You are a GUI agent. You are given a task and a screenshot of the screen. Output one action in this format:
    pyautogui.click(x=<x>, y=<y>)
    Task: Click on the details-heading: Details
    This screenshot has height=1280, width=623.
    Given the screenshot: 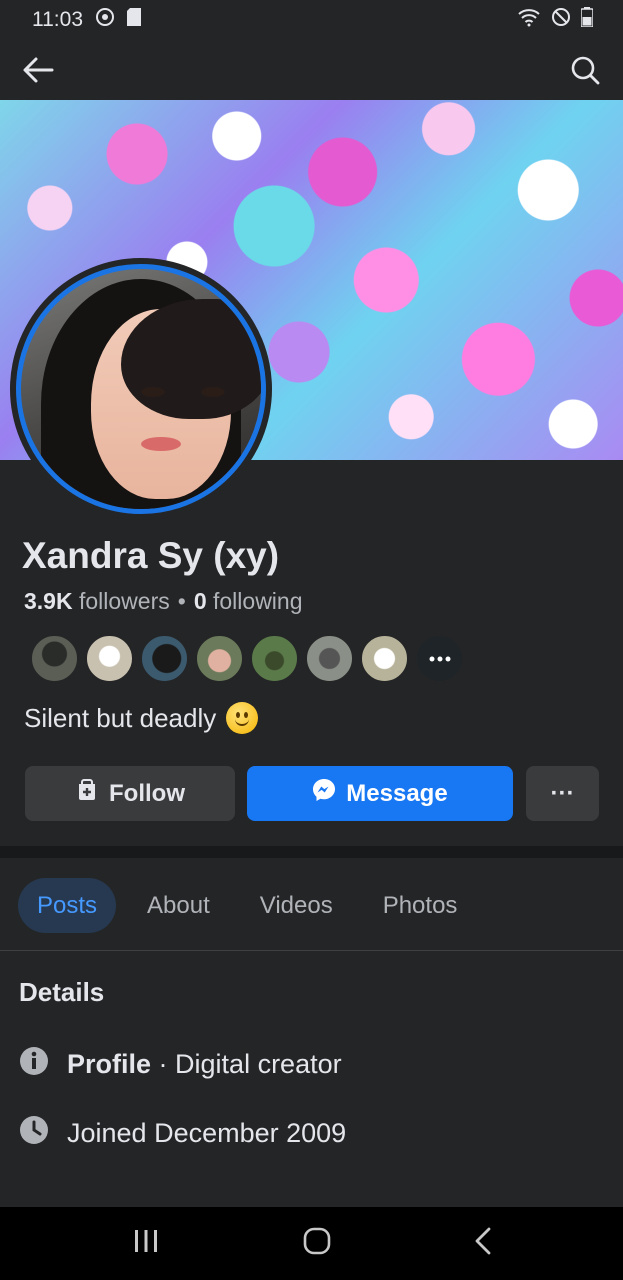 What is the action you would take?
    pyautogui.click(x=62, y=992)
    